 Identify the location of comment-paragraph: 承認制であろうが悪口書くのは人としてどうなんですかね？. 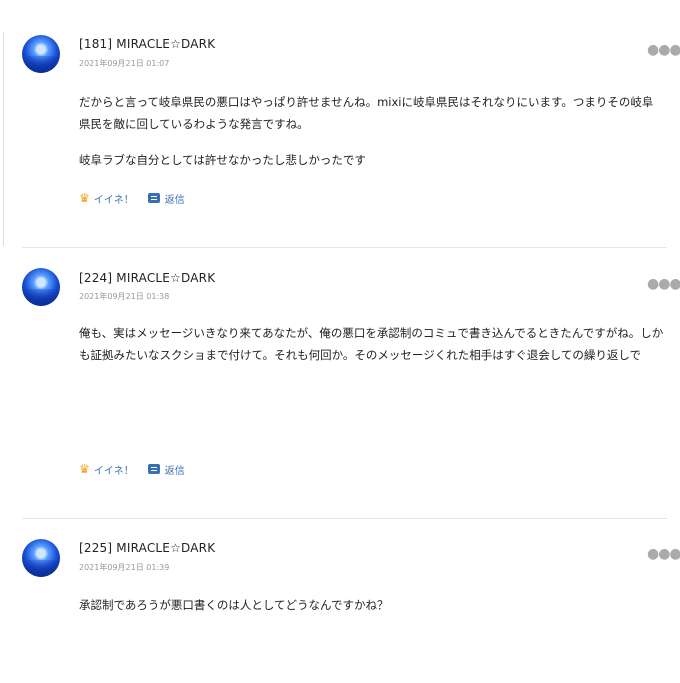
(234, 605).